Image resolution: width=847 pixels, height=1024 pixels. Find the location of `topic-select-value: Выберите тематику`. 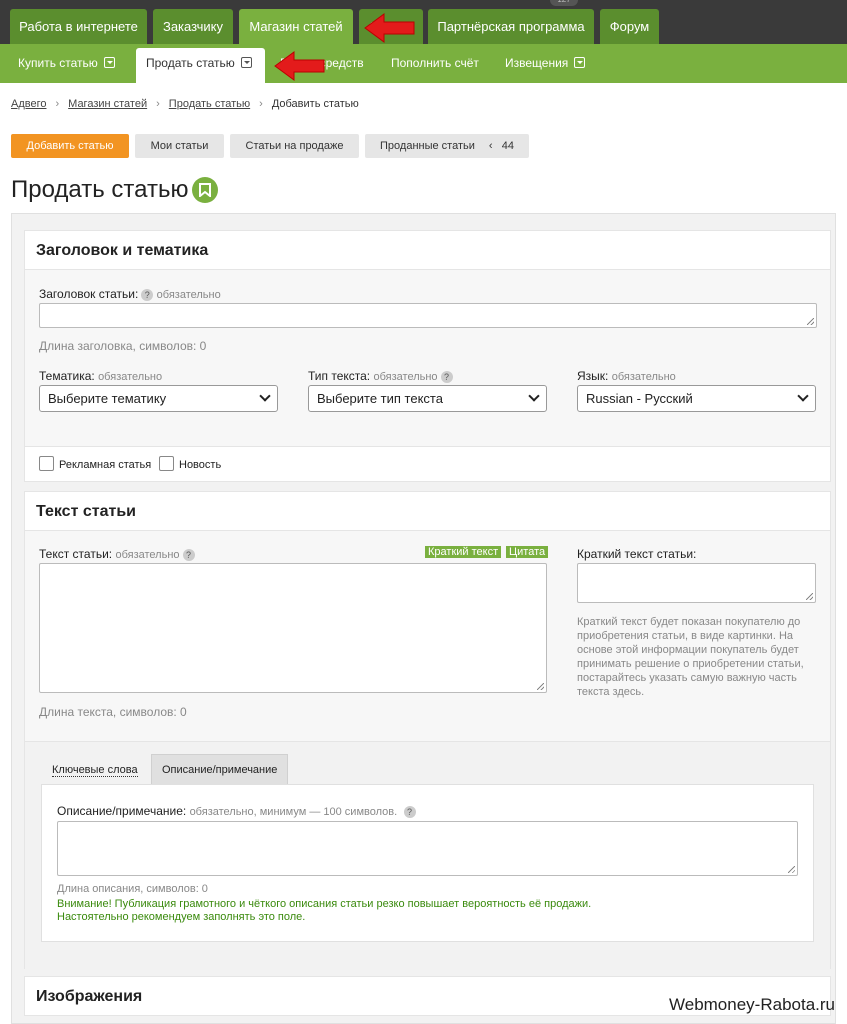

topic-select-value: Выберите тематику is located at coordinates (107, 398).